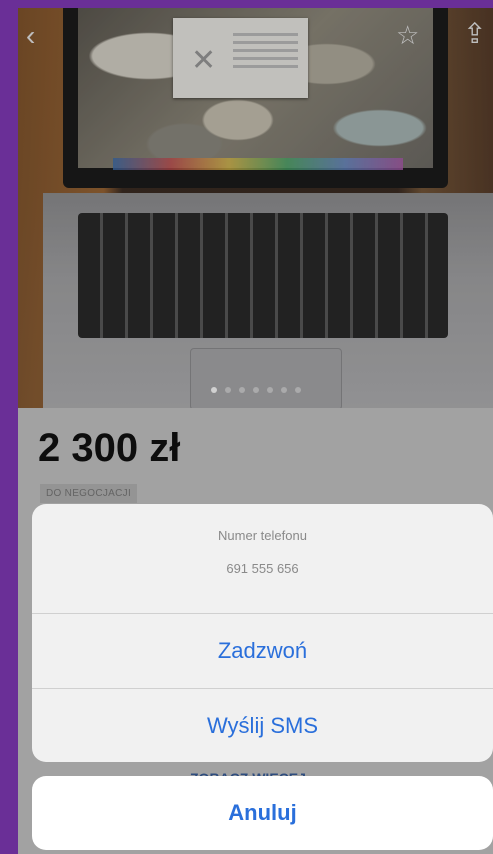 Image resolution: width=493 pixels, height=854 pixels. What do you see at coordinates (262, 725) in the screenshot?
I see `send-sms-button: Wyślij SMS` at bounding box center [262, 725].